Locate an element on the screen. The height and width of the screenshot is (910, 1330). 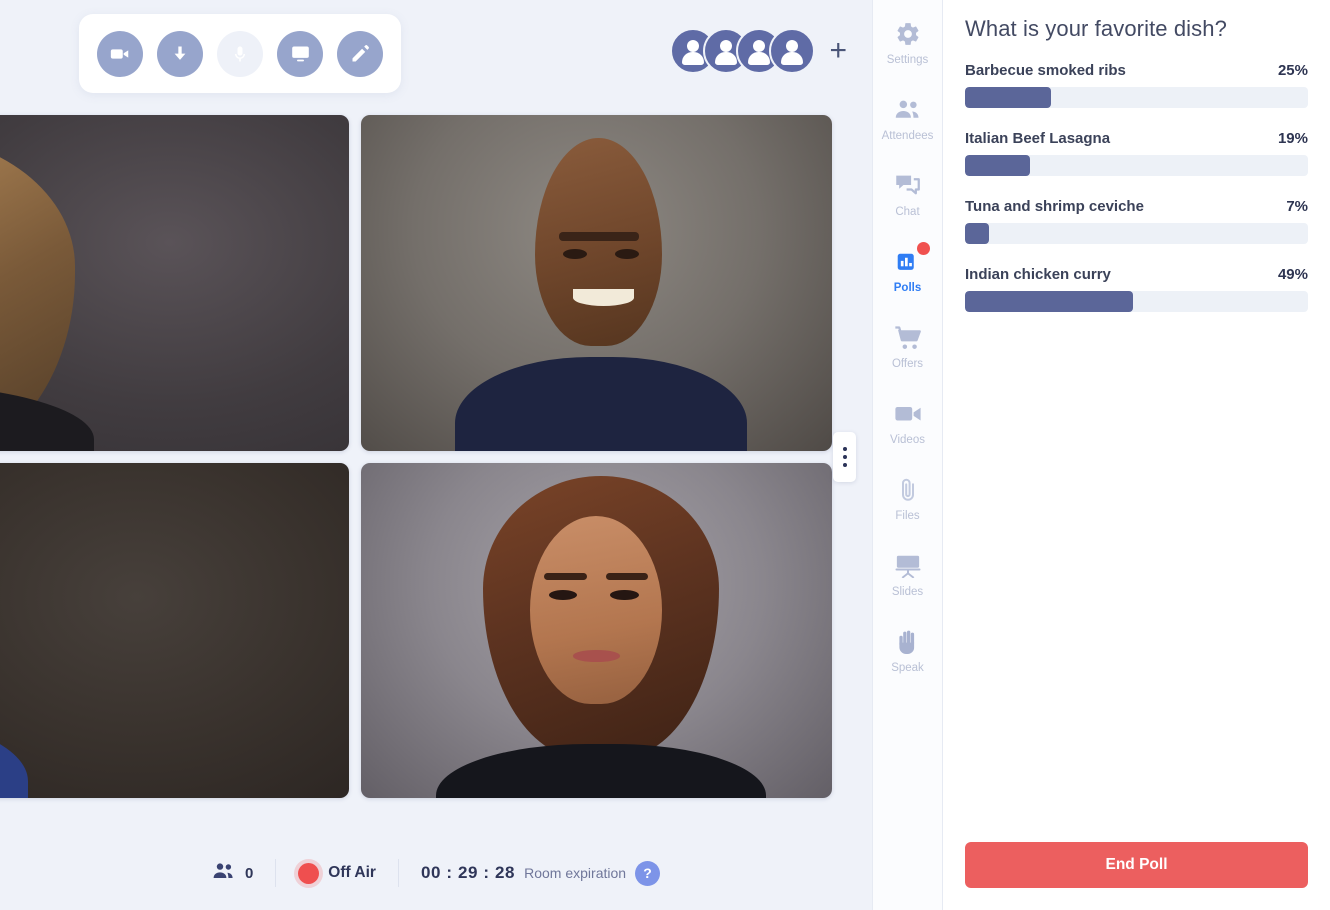
sidebar-item-label: Slides is located at coordinates (907, 591).